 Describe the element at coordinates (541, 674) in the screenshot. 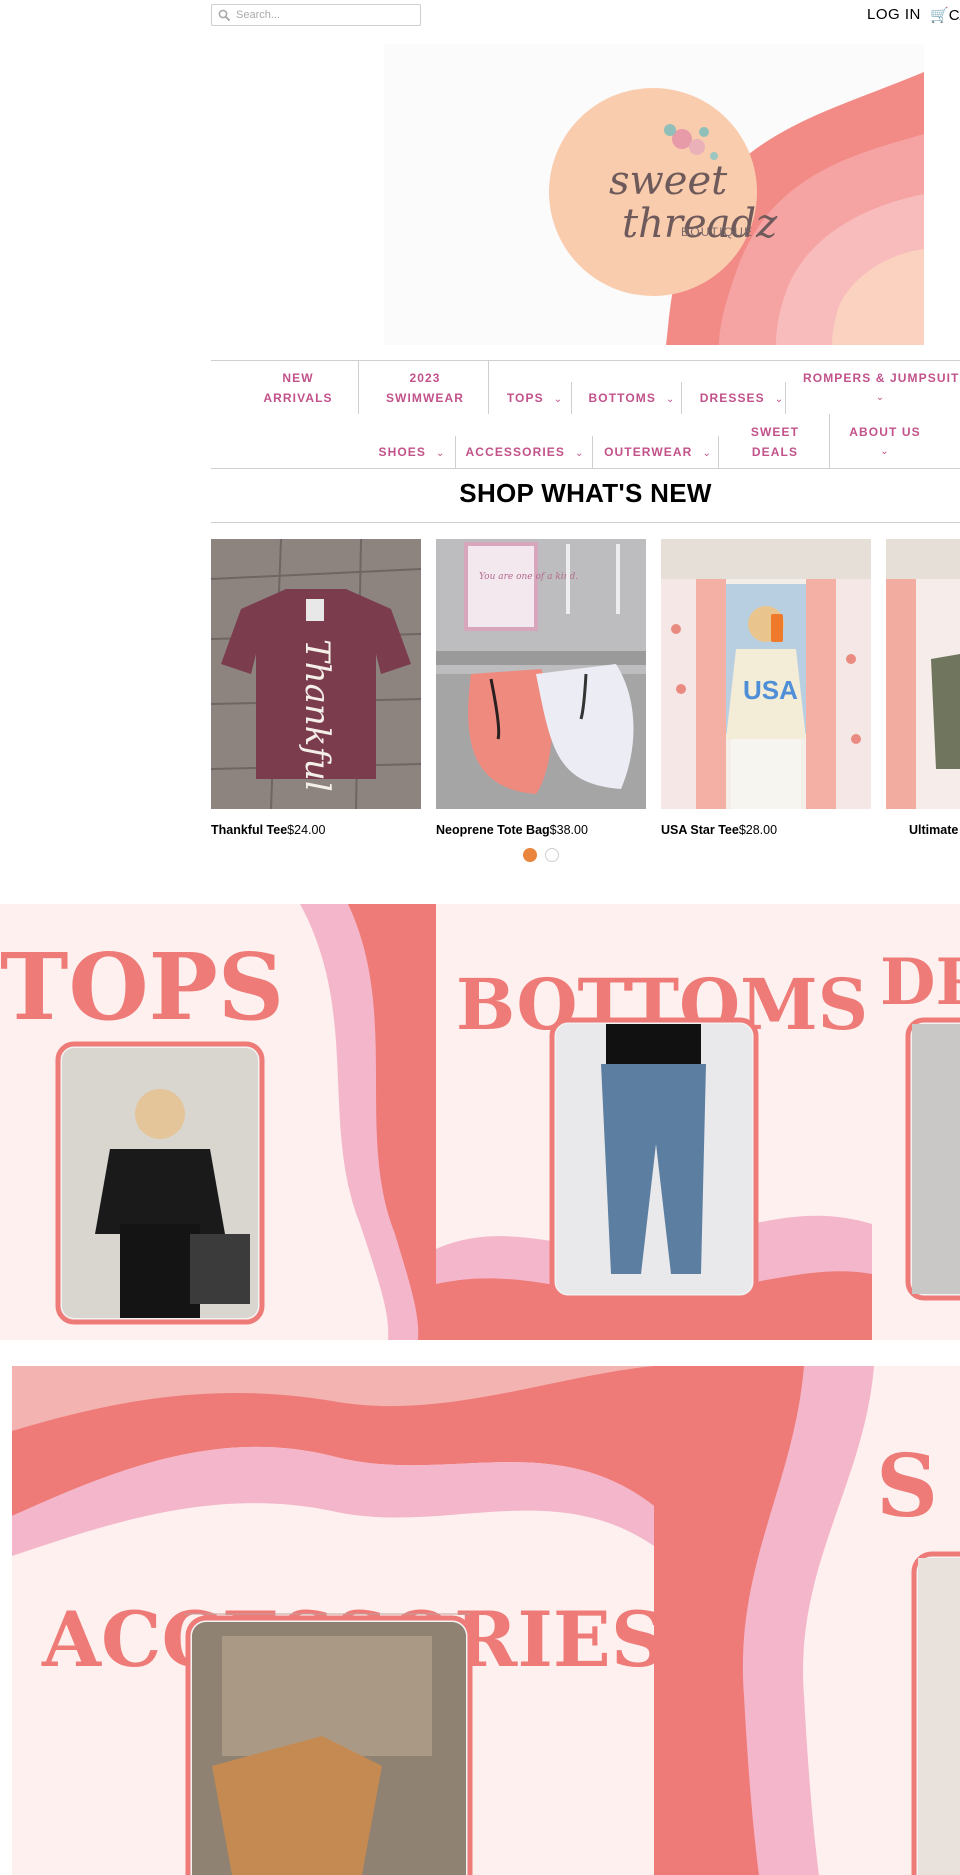

I see `product-image-neoprene-tote: You are one of a kind.` at that location.